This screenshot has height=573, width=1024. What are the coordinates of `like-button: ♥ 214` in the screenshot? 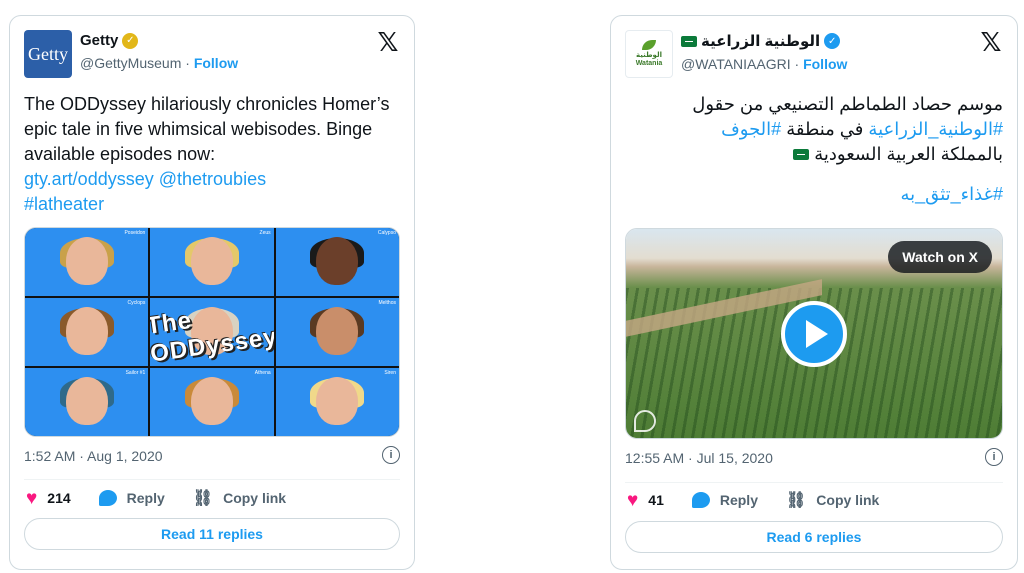 It's located at (48, 498).